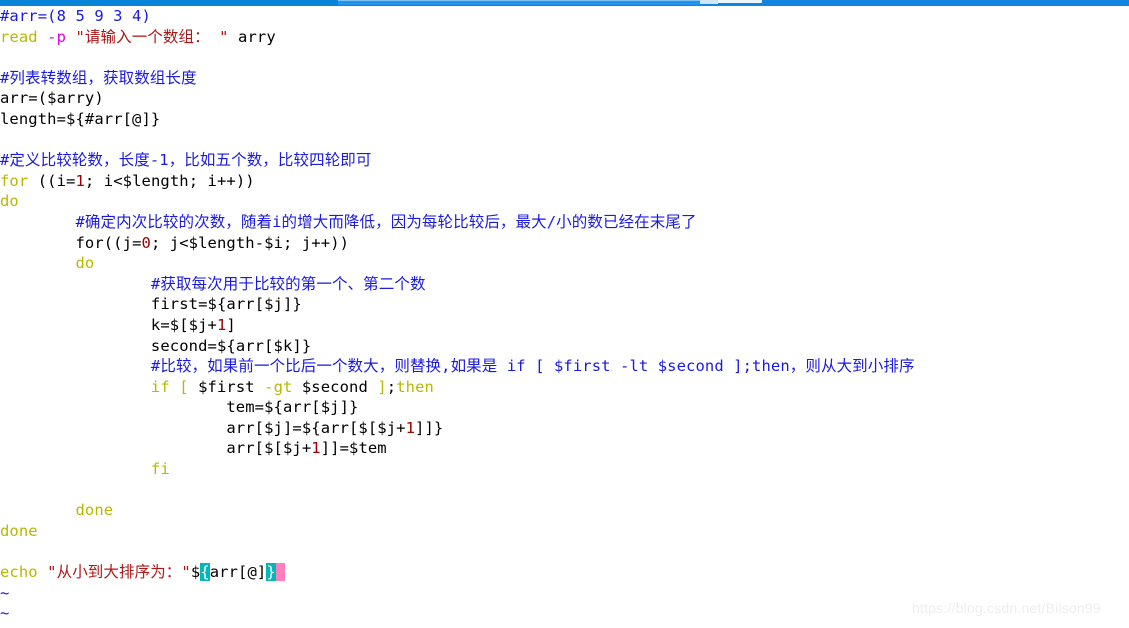  What do you see at coordinates (52, 242) in the screenshot?
I see `code-token-plain: for` at bounding box center [52, 242].